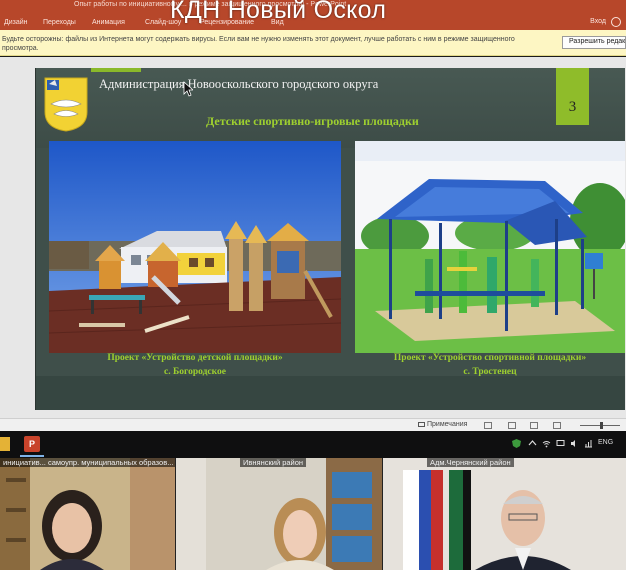 Image resolution: width=626 pixels, height=570 pixels. I want to click on meeting-overlay-title: КДН Новый Оскол, so click(278, 12).